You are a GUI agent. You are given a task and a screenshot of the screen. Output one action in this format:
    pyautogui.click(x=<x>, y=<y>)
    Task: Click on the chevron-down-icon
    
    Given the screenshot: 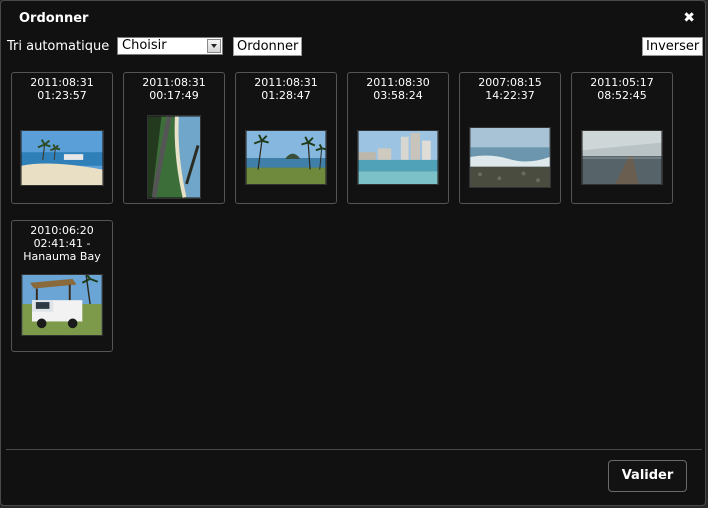 What is the action you would take?
    pyautogui.click(x=214, y=46)
    